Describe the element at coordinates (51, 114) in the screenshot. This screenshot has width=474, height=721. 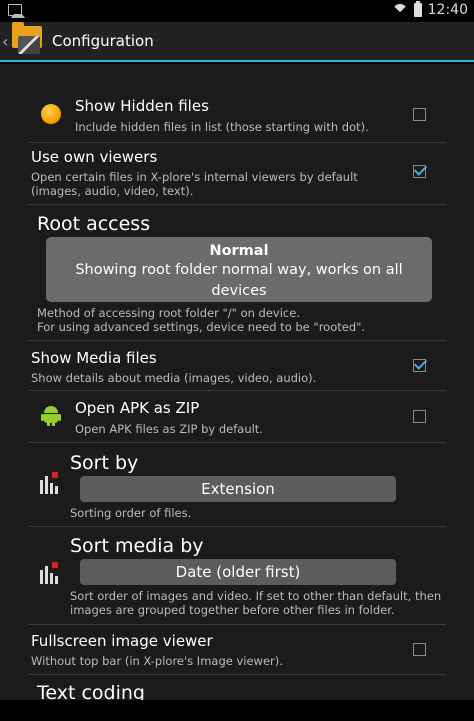
I see `orange-dot-icon` at that location.